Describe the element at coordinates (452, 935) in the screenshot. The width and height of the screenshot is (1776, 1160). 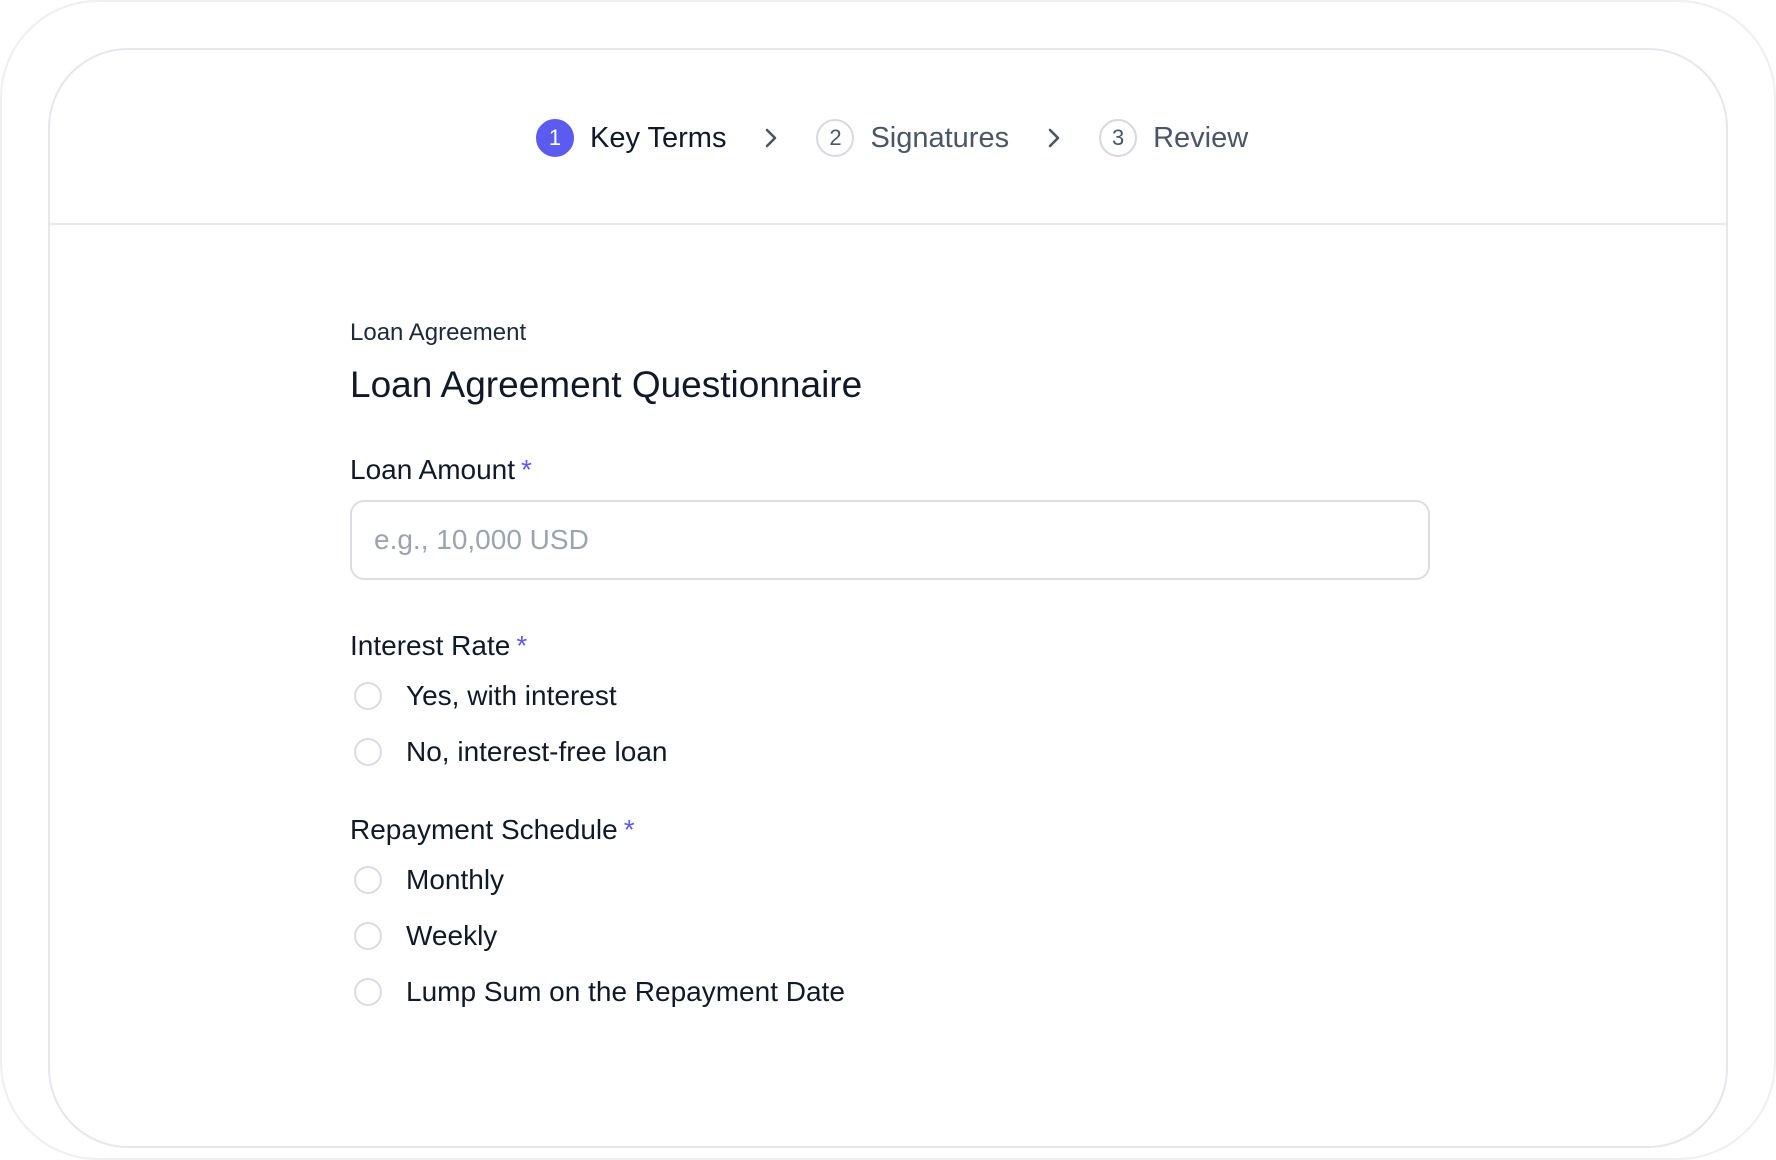
I see `radio-label: Weekly` at that location.